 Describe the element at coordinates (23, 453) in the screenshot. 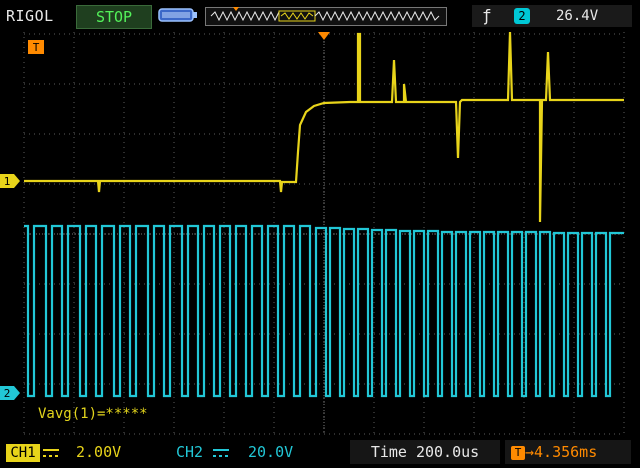

I see `ch1-label: CH1` at that location.